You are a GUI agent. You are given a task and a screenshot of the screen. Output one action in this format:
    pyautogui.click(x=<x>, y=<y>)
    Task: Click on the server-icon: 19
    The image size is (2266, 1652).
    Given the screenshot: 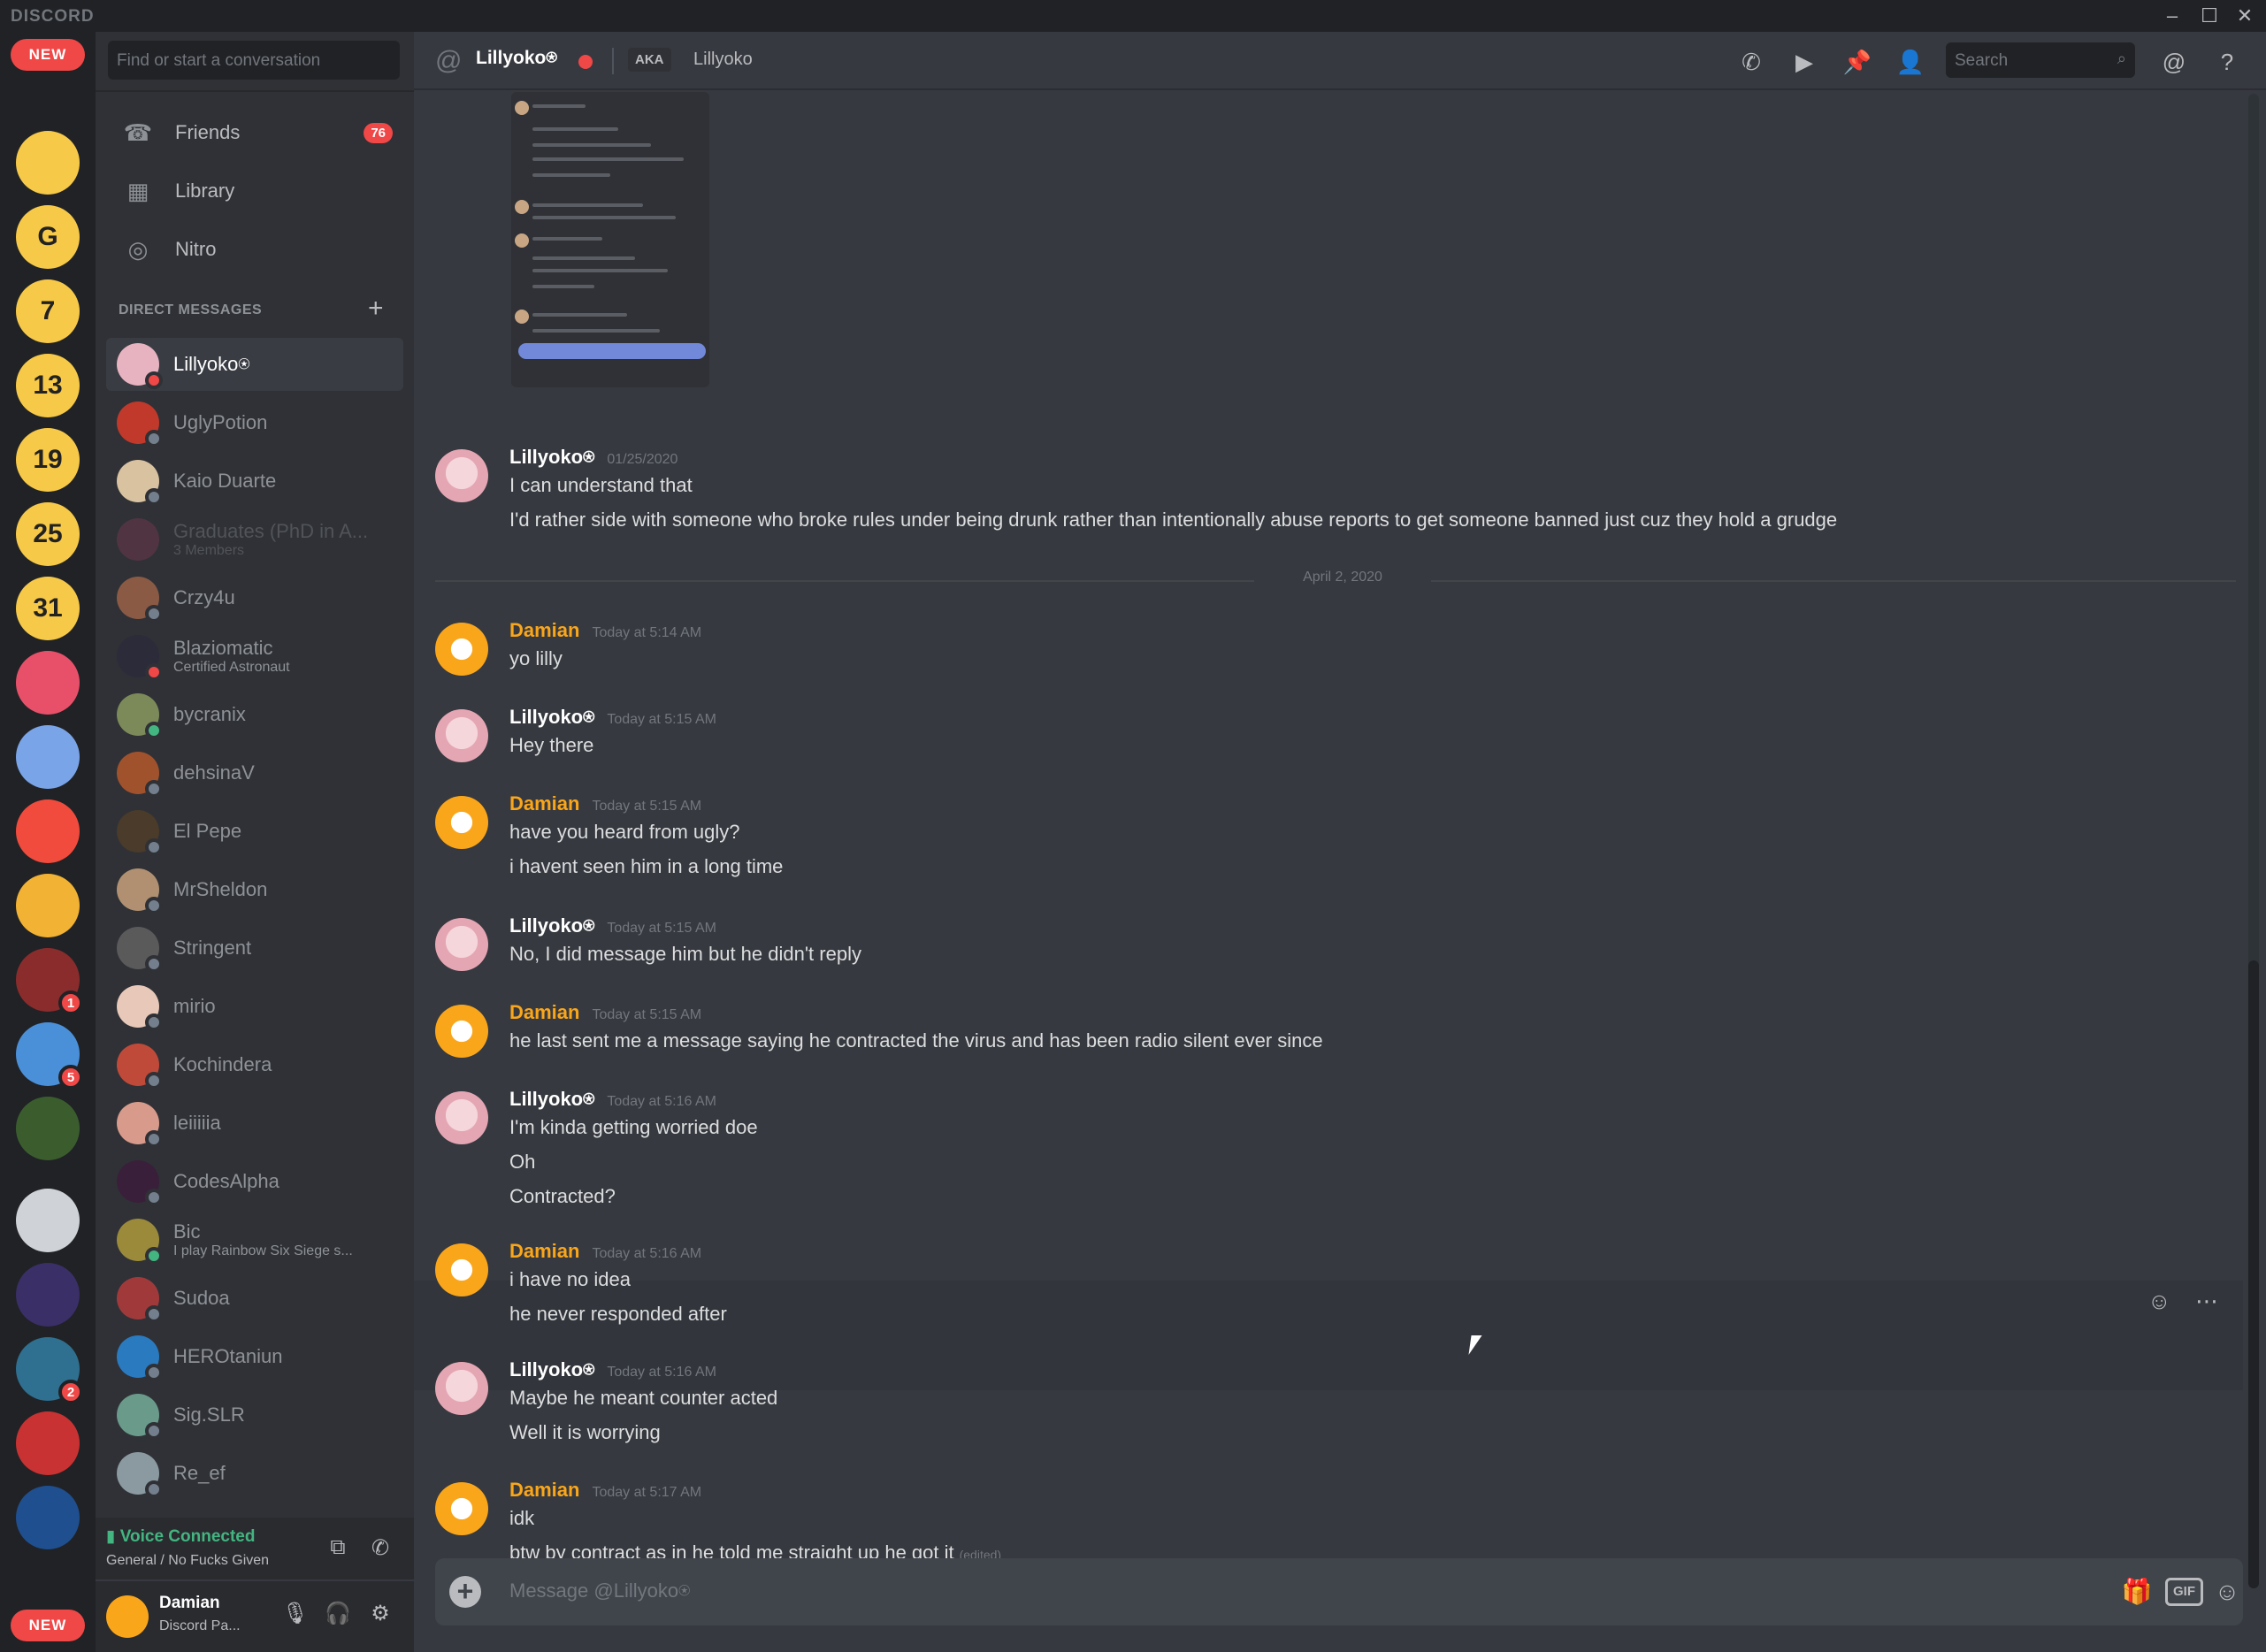 What is the action you would take?
    pyautogui.click(x=48, y=460)
    